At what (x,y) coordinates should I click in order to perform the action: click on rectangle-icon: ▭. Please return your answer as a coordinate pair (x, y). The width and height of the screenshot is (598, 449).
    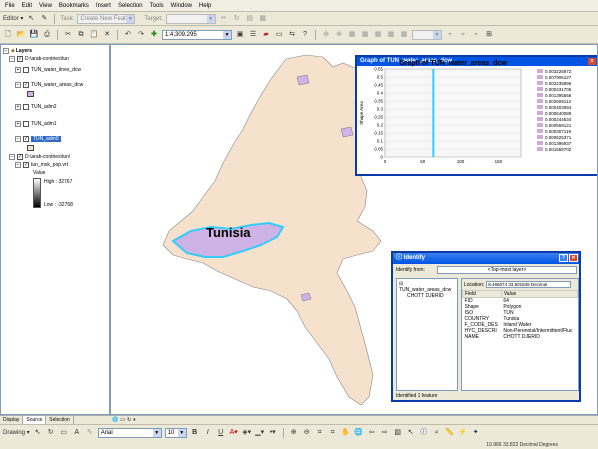
    Looking at the image, I should click on (64, 433).